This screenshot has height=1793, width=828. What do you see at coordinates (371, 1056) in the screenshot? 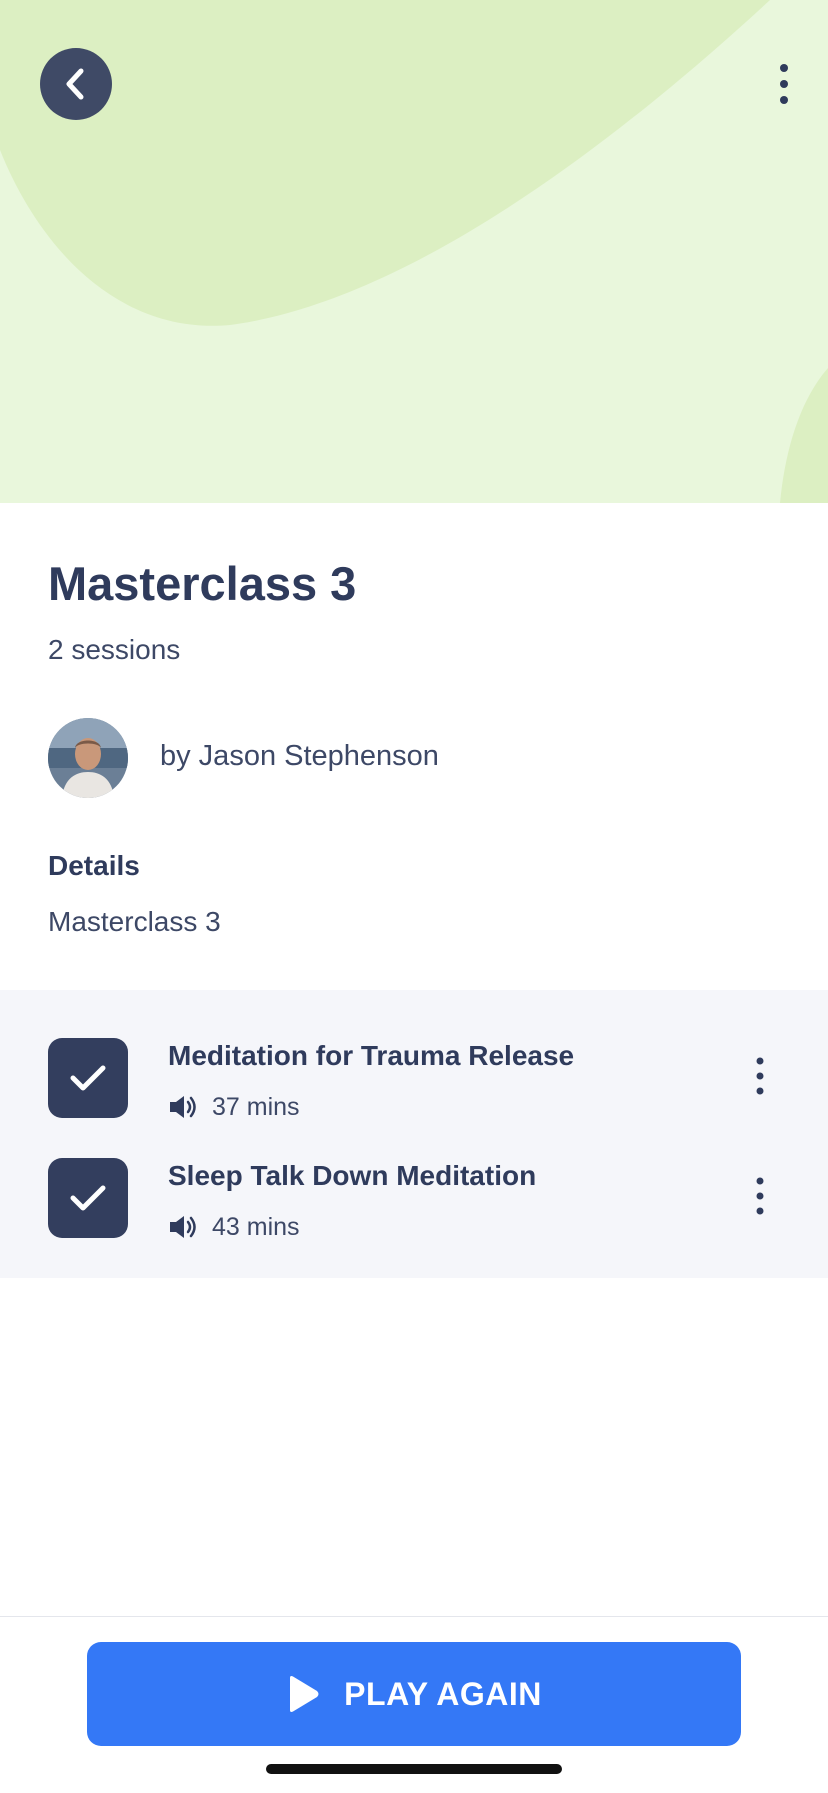
I see `session-title: Meditation for Trauma Release` at bounding box center [371, 1056].